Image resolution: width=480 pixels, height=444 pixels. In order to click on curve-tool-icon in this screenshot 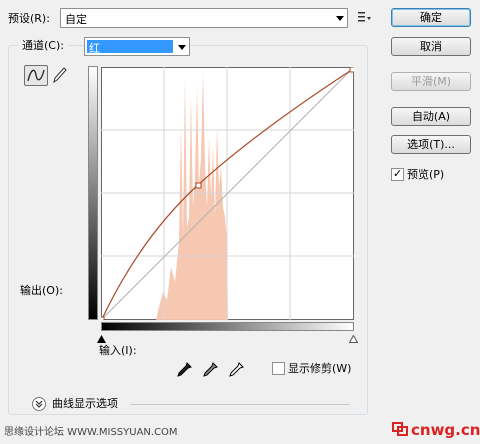, I will do `click(36, 75)`.